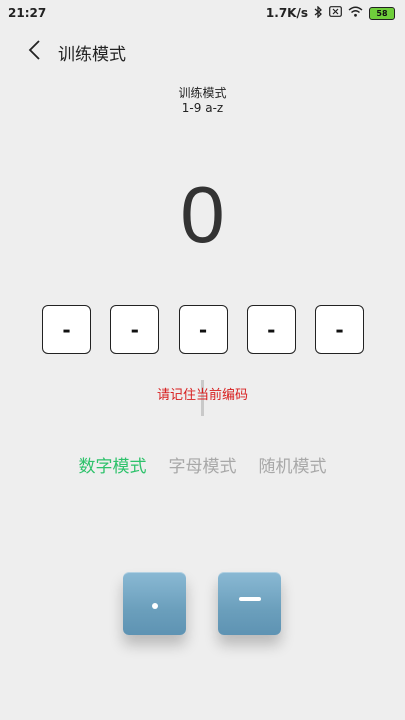  Describe the element at coordinates (202, 52) in the screenshot. I see `app-bar: 训练模式` at that location.